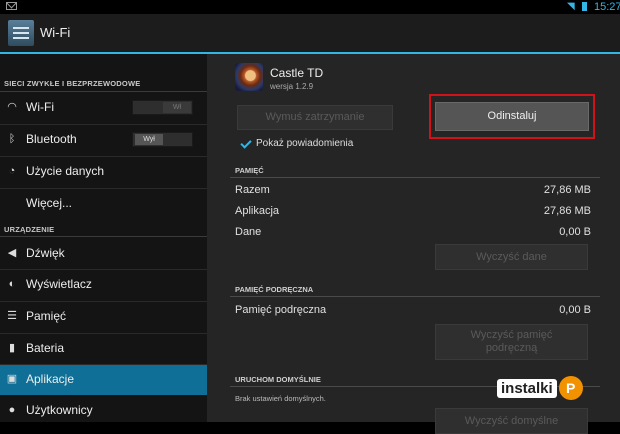 The height and width of the screenshot is (434, 620). I want to click on bluetooth-icon: ᛒ, so click(12, 139).